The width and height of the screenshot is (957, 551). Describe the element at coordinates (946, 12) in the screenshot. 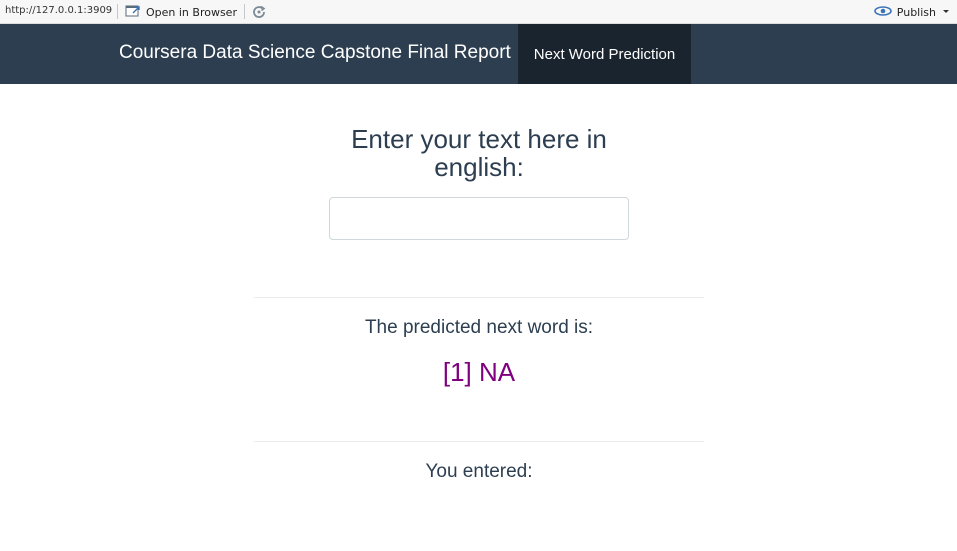

I see `chevron-down-icon` at that location.